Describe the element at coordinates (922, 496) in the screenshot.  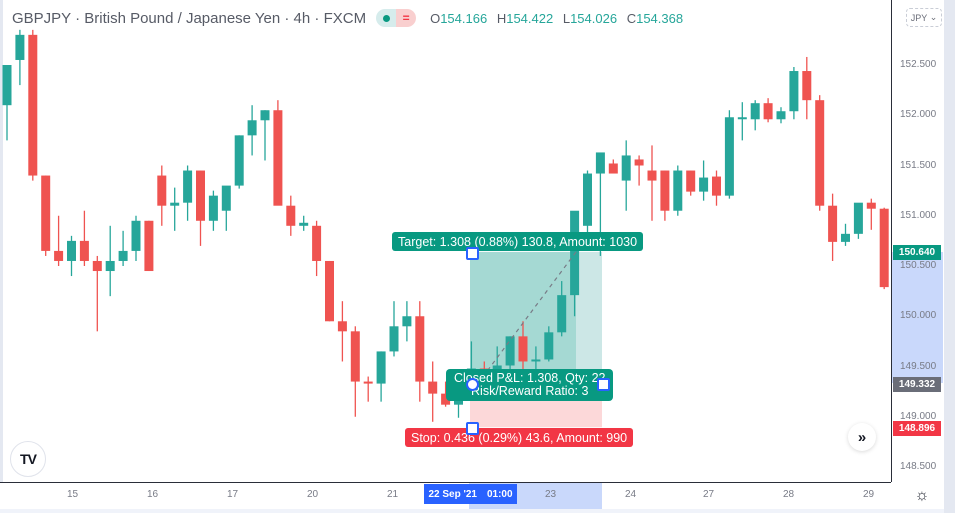
I see `settings-gear-icon: ☼` at that location.